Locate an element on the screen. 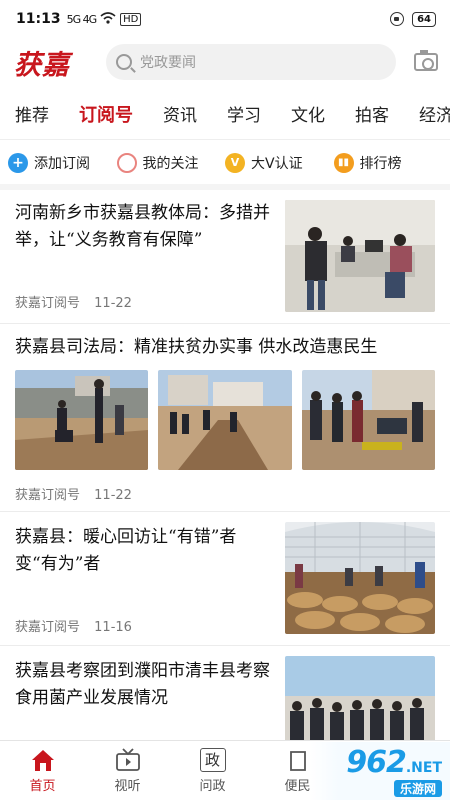  verify-icon: V is located at coordinates (235, 163).